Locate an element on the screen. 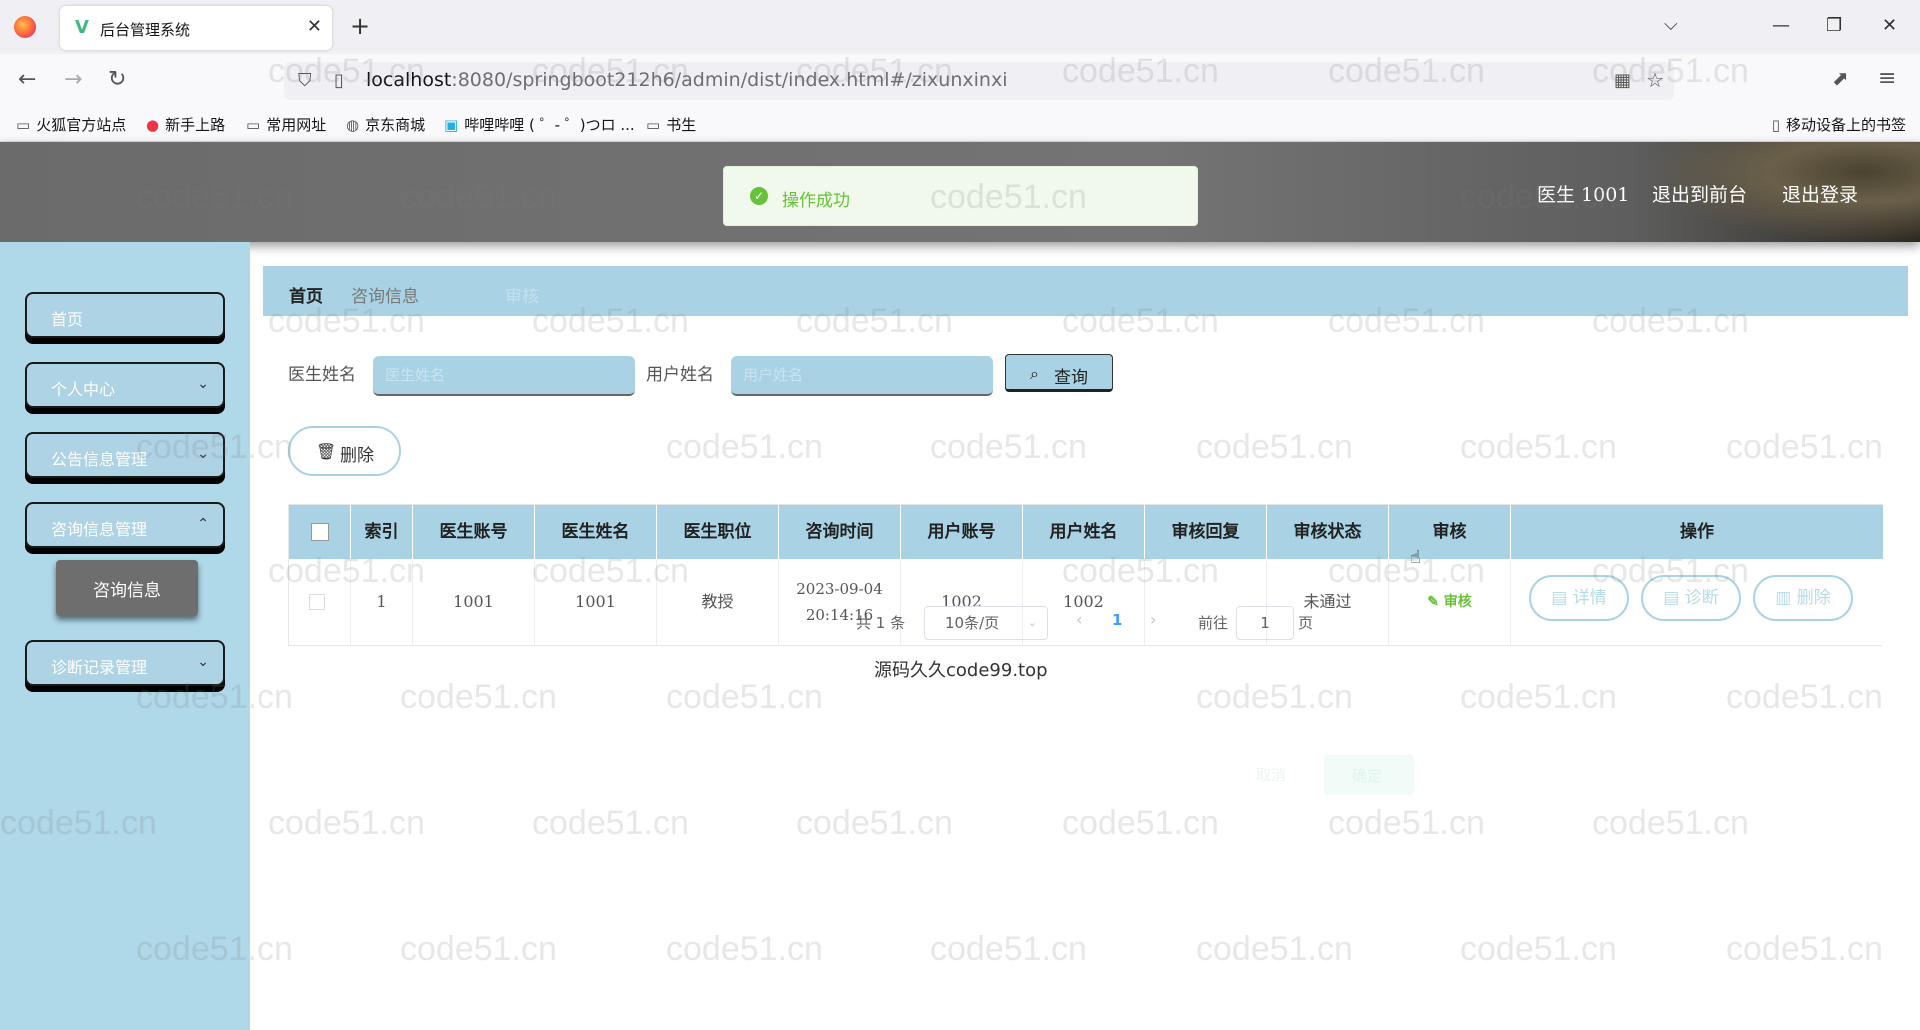  firefox-icon is located at coordinates (25, 27).